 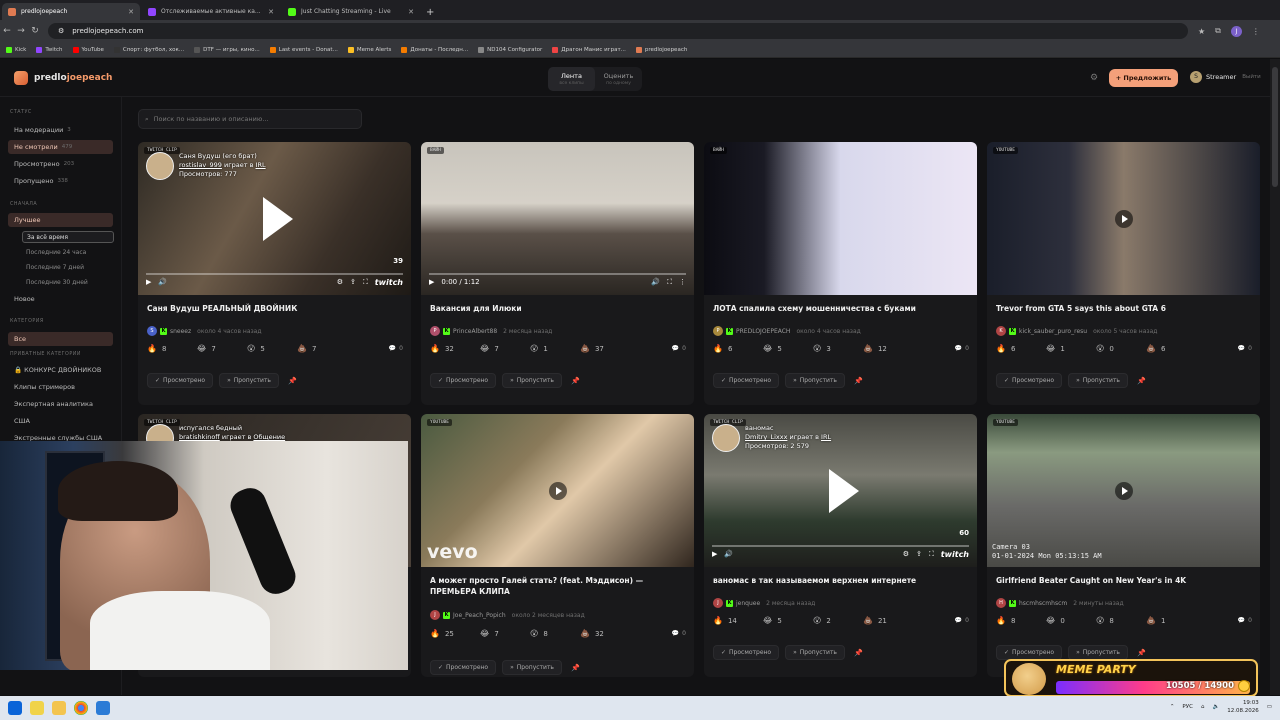 What do you see at coordinates (1053, 331) in the screenshot?
I see `author-name: kick_sauber_puro_resu` at bounding box center [1053, 331].